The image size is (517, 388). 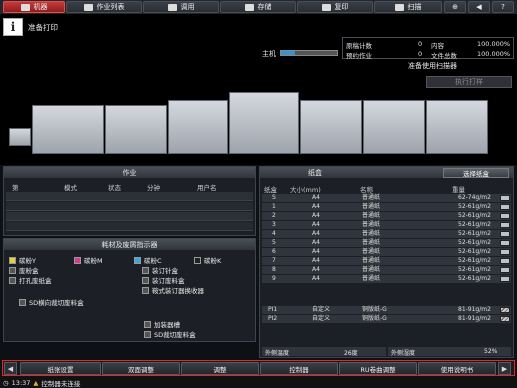 I want to click on punch-icon, so click(x=12, y=280).